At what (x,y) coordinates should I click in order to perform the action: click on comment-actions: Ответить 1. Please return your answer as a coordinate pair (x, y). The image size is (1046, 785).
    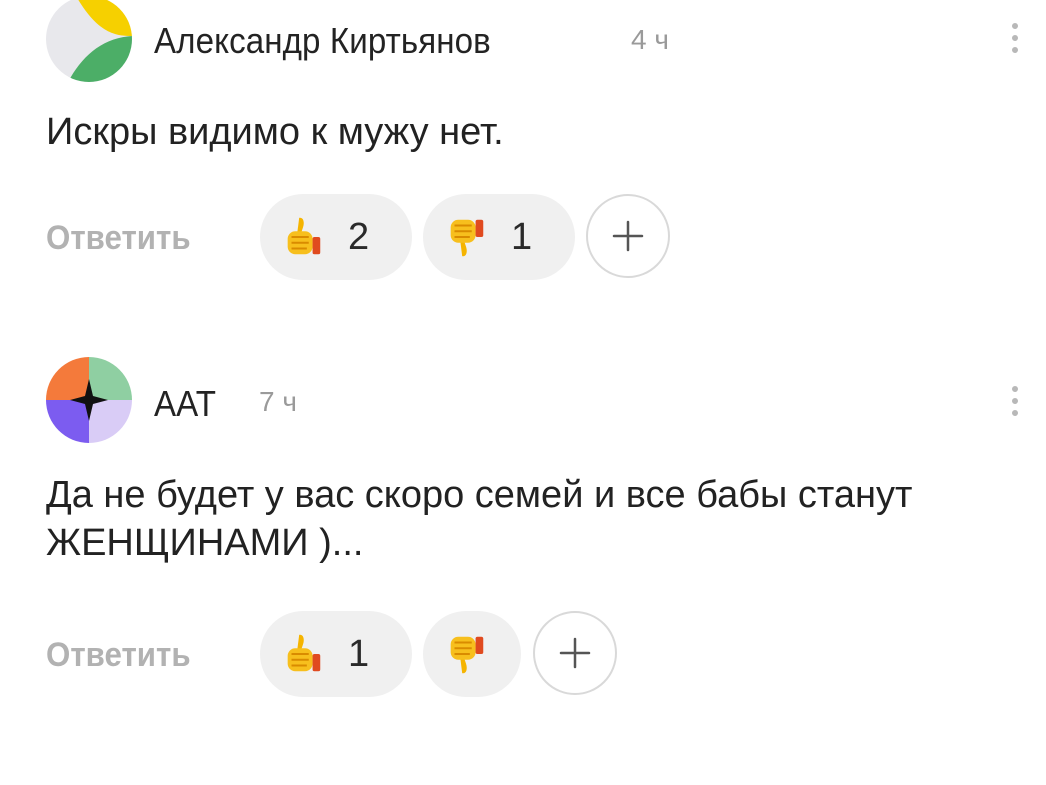
    Looking at the image, I should click on (536, 655).